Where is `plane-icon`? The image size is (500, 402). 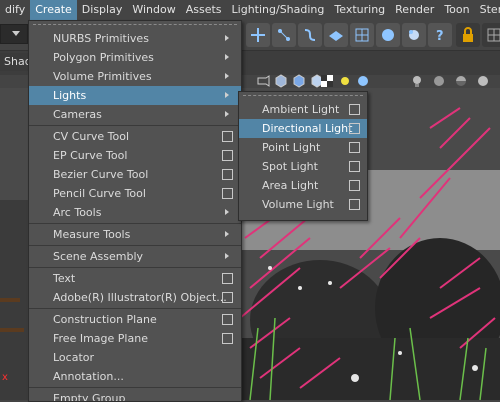 plane-icon is located at coordinates (336, 35).